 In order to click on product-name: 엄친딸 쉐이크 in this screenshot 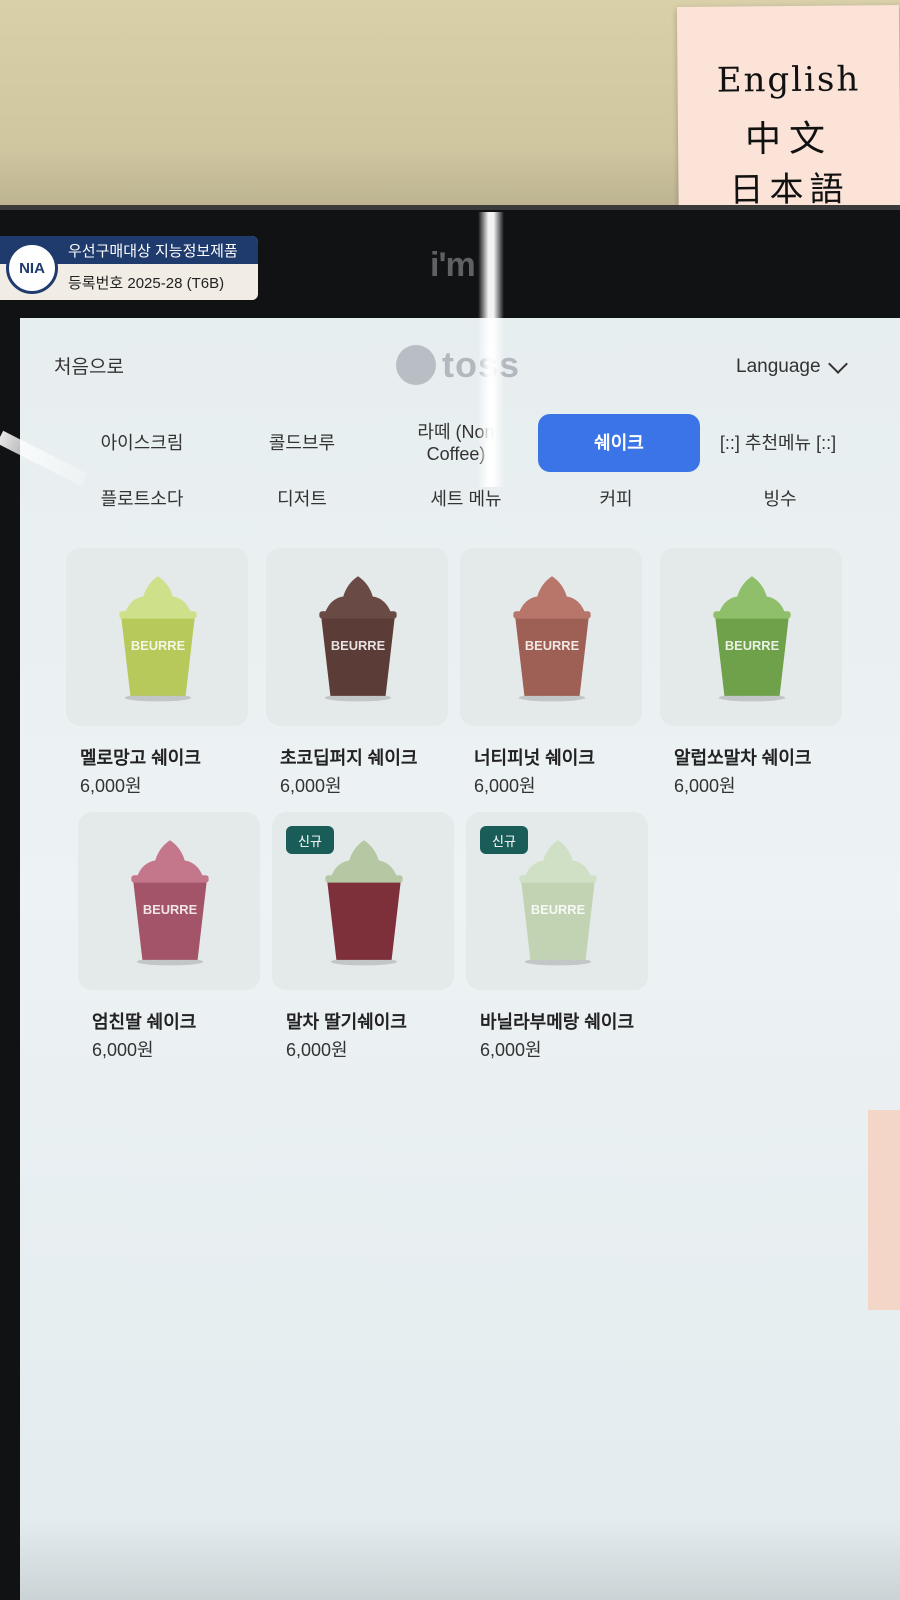, I will do `click(144, 1022)`.